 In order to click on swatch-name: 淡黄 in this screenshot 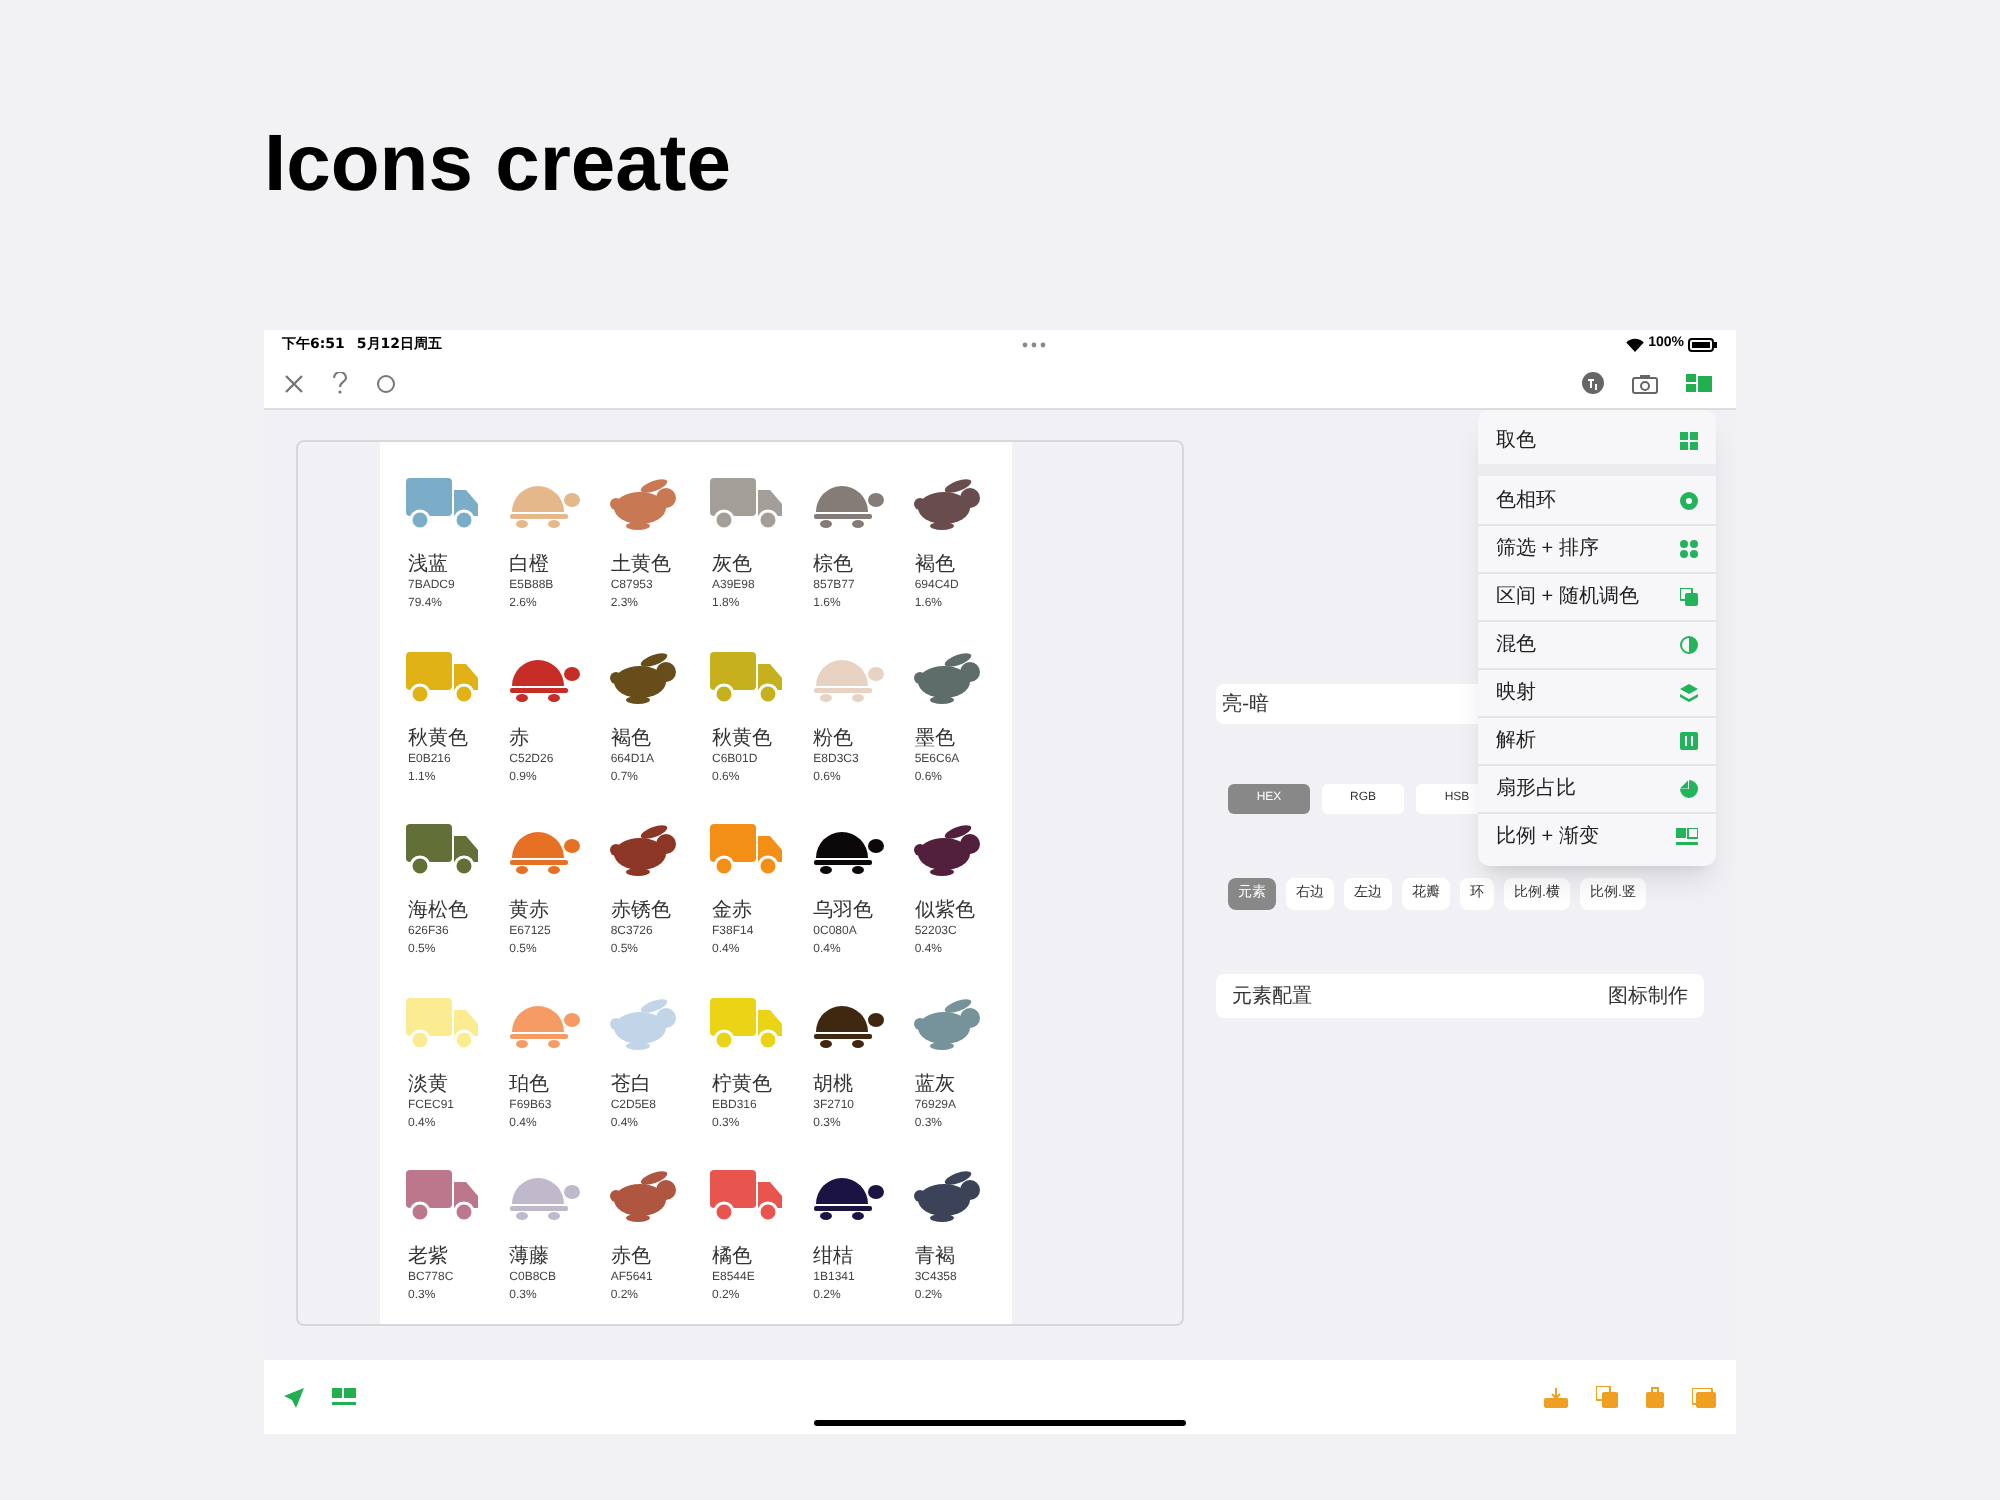, I will do `click(428, 1084)`.